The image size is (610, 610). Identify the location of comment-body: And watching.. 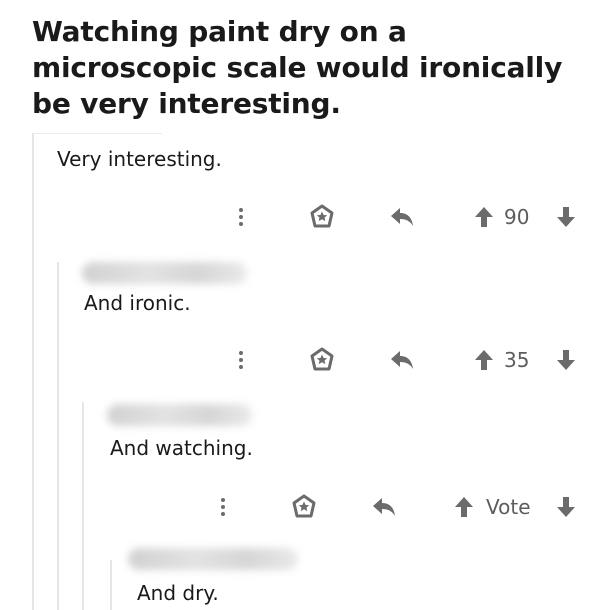
(181, 448).